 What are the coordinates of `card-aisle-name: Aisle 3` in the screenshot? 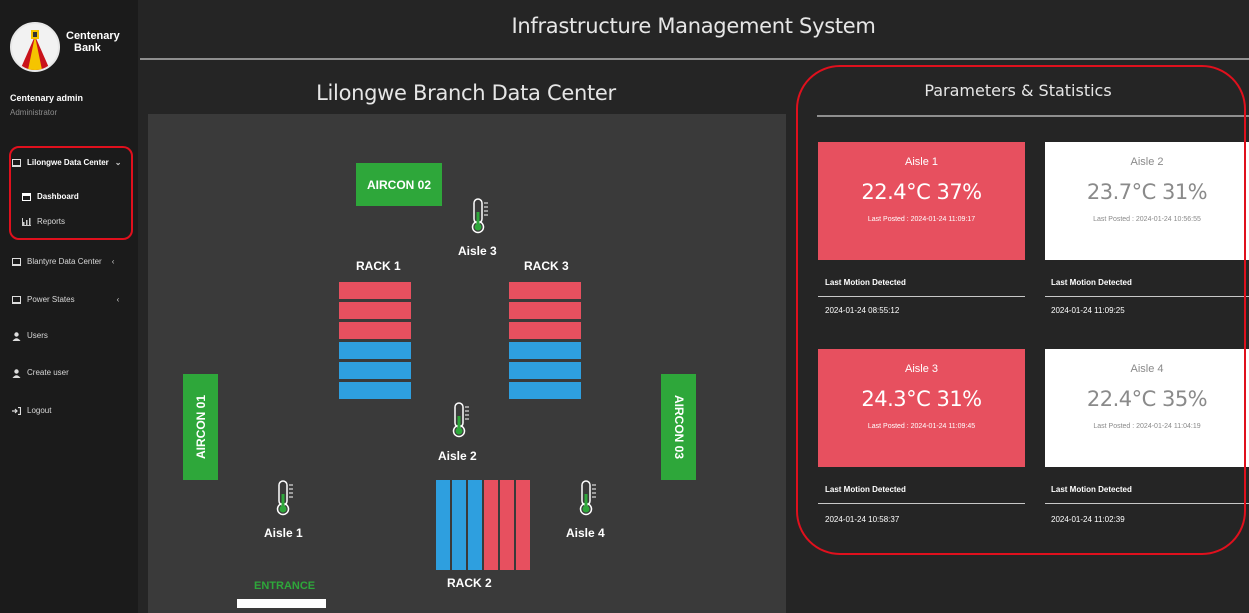 It's located at (921, 369).